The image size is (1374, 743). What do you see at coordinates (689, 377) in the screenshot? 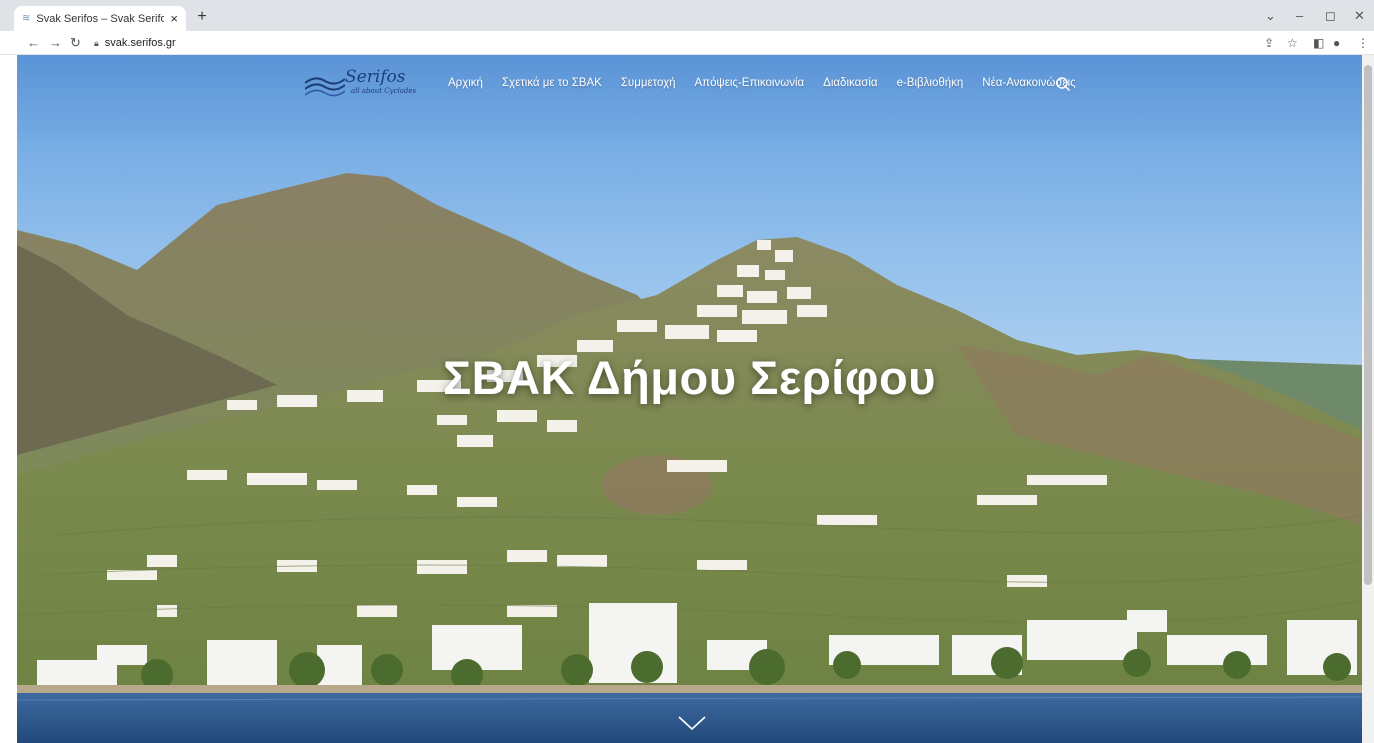
I see `hero-title: ΣΒΑΚ Δήμου Σερίφου` at bounding box center [689, 377].